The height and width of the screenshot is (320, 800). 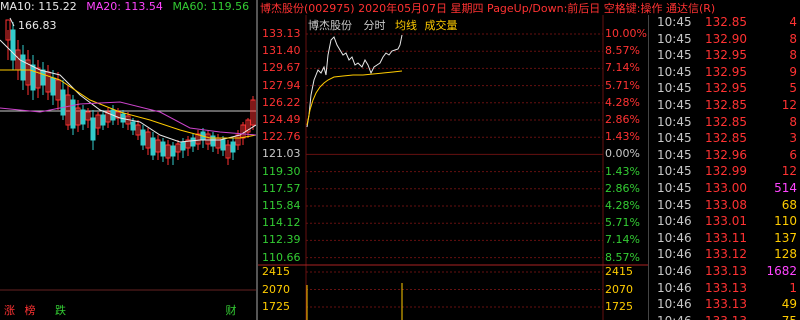 What do you see at coordinates (724, 139) in the screenshot?
I see `tick-row: 10:45 132.85 3` at bounding box center [724, 139].